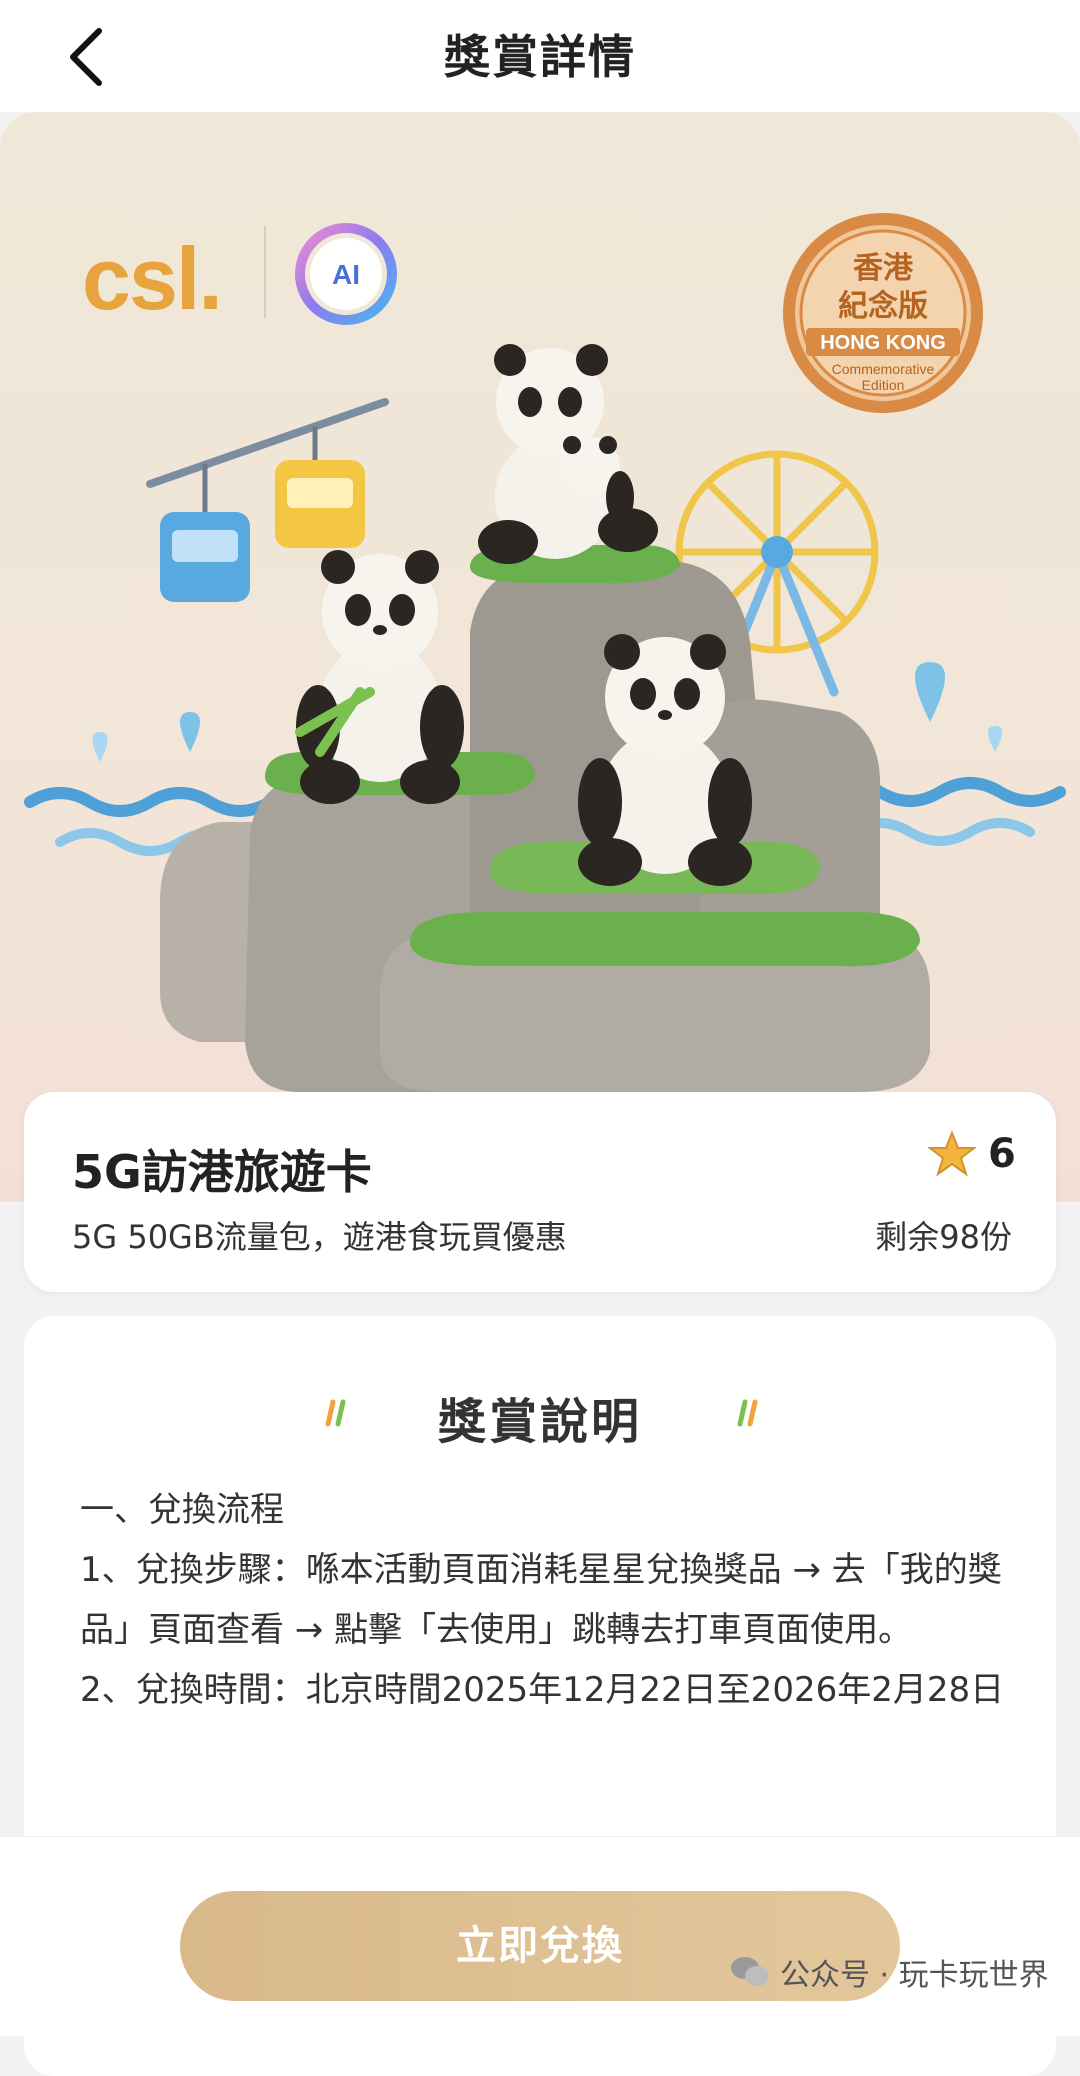  I want to click on watermark: 公众号 · 玩卡玩世界, so click(889, 1972).